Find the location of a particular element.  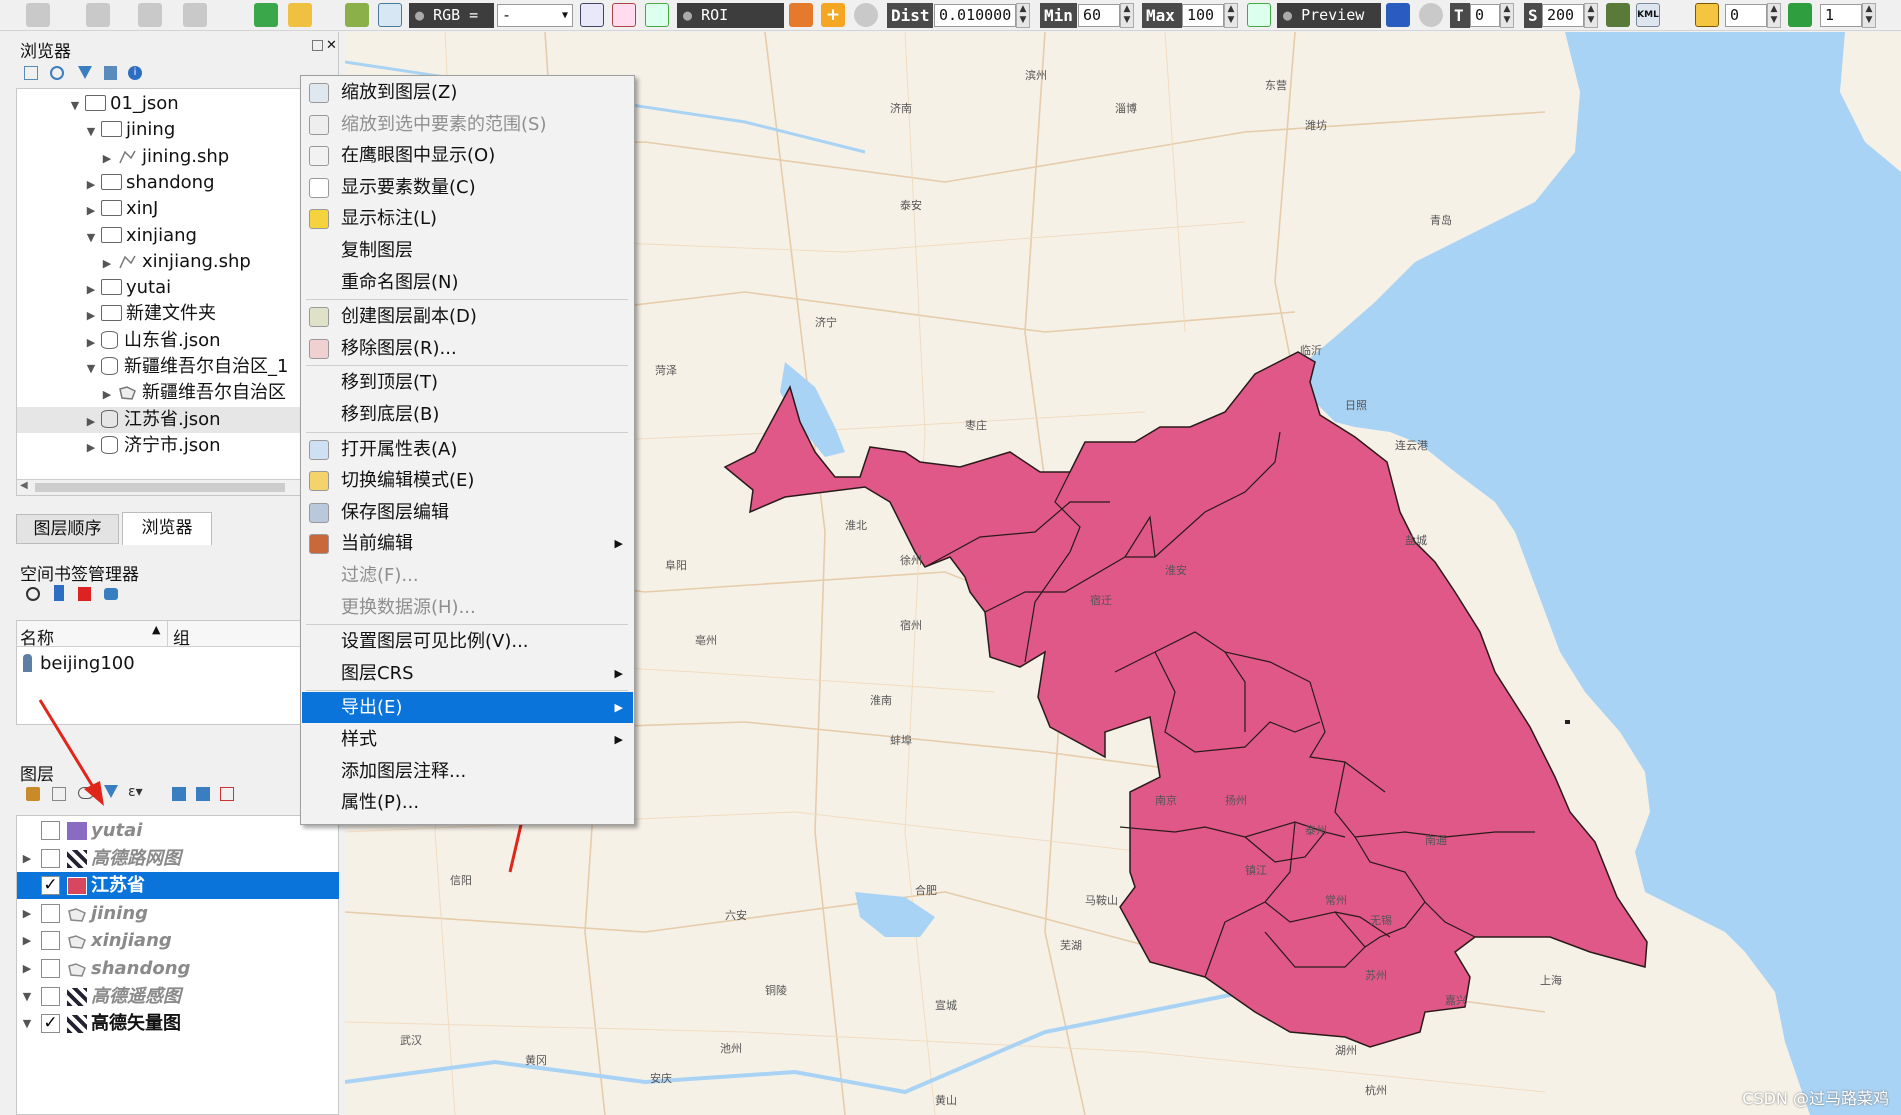

edit-tool-icon is located at coordinates (300, 15).